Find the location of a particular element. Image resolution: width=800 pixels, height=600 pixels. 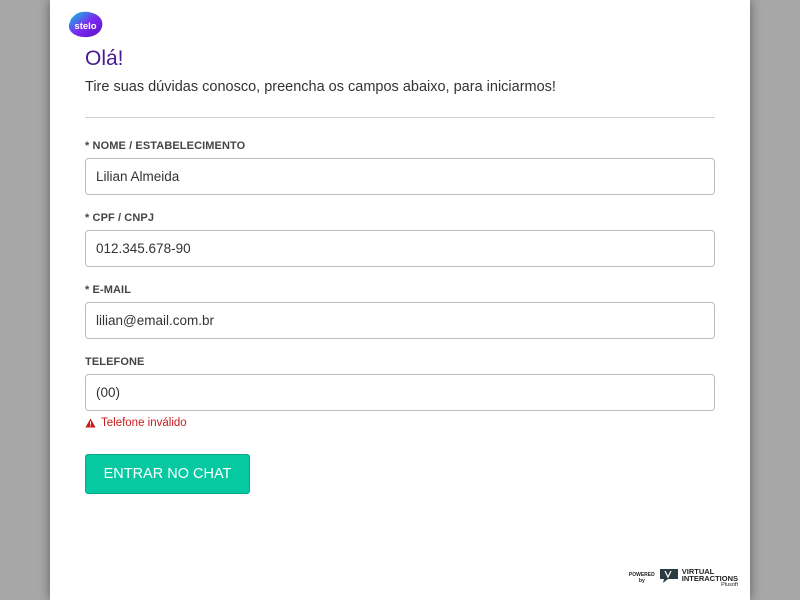

virtual-interactions-text: VIRTUAL INTERACTIONS Plusoft is located at coordinates (709, 577).